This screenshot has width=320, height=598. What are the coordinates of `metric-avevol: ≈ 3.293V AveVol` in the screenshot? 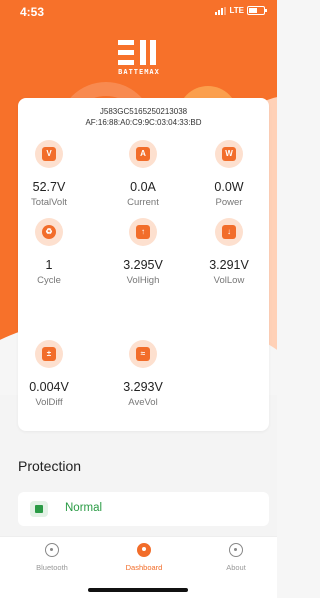 It's located at (143, 374).